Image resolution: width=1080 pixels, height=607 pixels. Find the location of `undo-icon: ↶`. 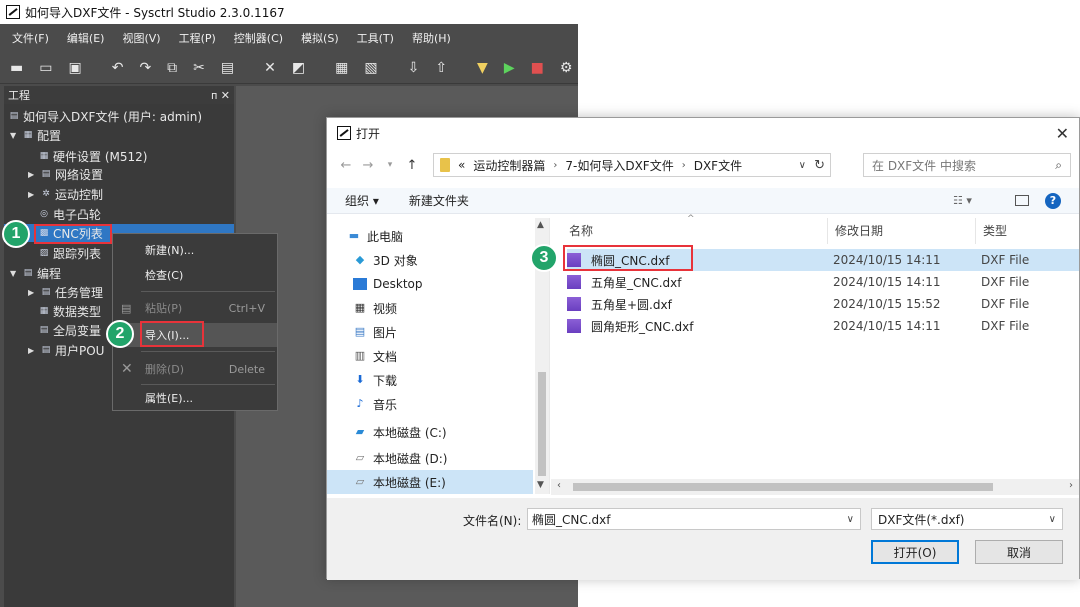

undo-icon: ↶ is located at coordinates (118, 68).